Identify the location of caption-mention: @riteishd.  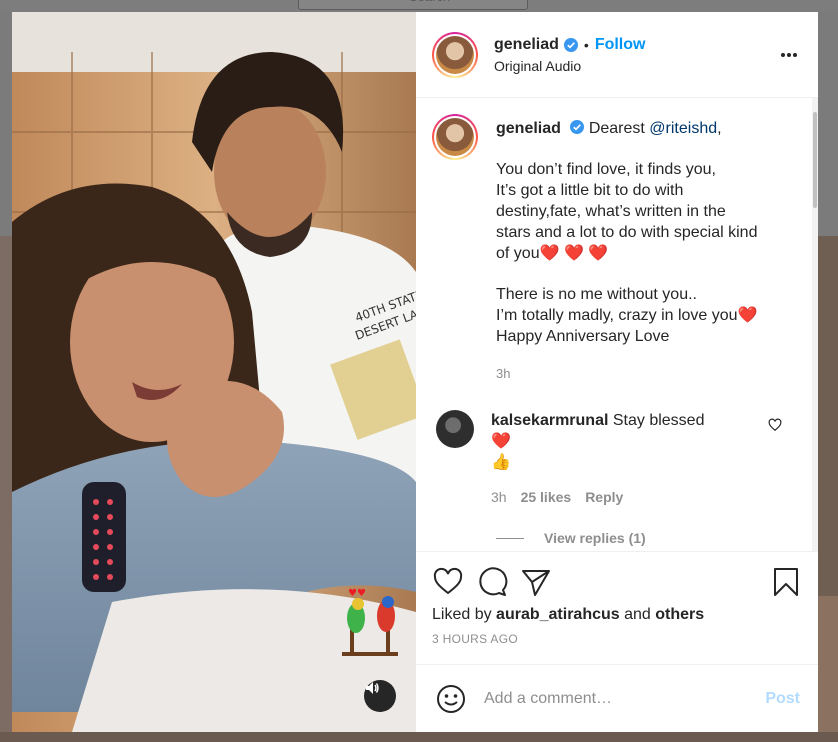
(683, 128).